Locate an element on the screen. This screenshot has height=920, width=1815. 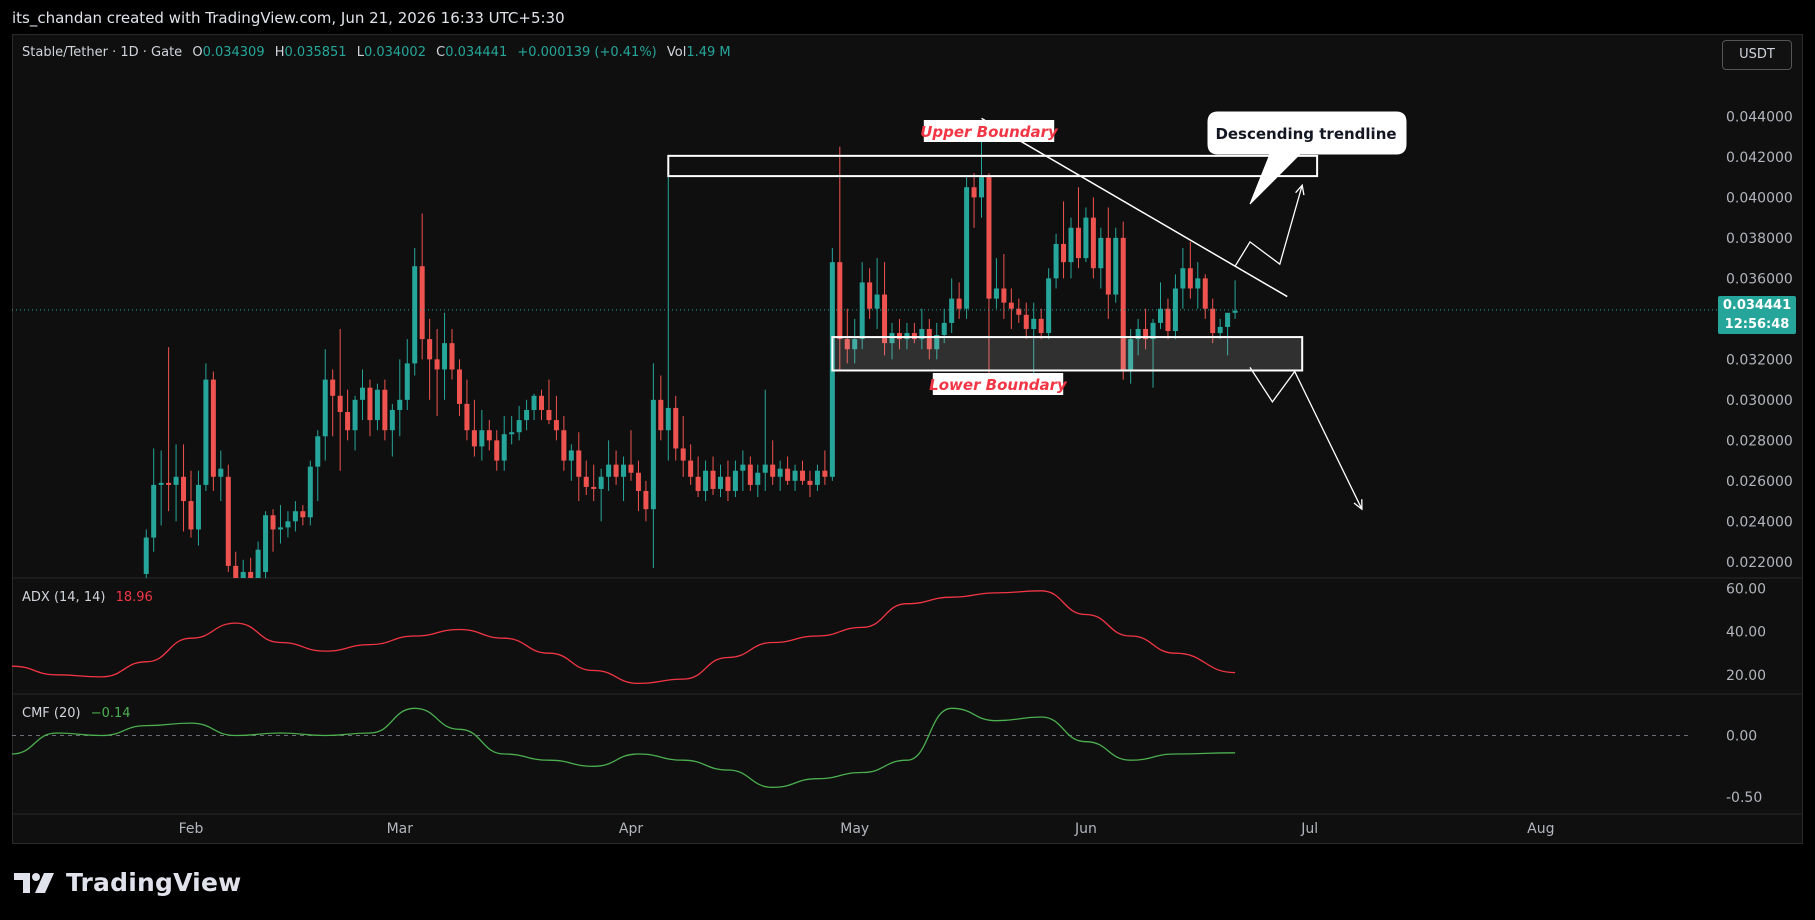
volume-label: Vol is located at coordinates (676, 52).